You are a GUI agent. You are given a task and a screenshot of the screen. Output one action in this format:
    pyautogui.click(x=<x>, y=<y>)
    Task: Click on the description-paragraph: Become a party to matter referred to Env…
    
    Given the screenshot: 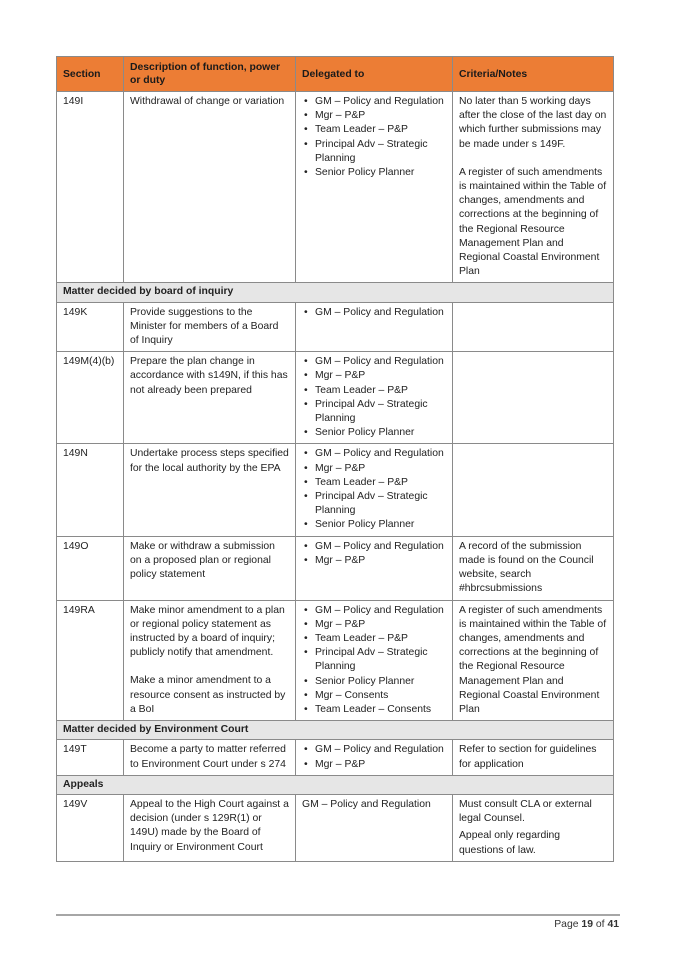 What is the action you would take?
    pyautogui.click(x=208, y=757)
    